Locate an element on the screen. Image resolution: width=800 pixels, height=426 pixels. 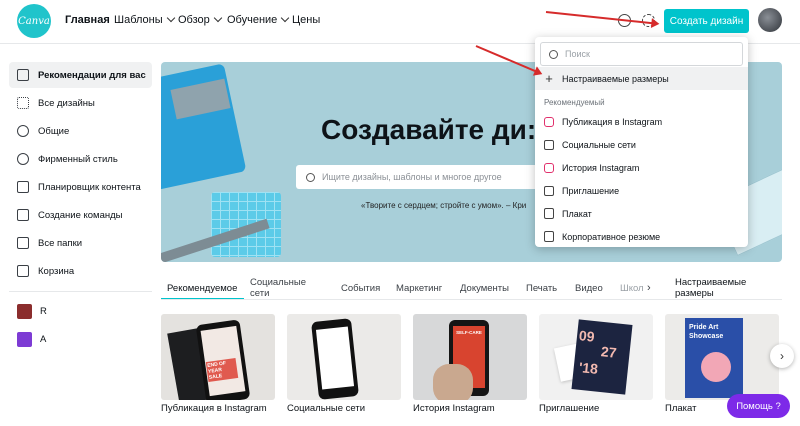
sidebar-item-label: Фирменный стиль is located at coordinates (78, 159).